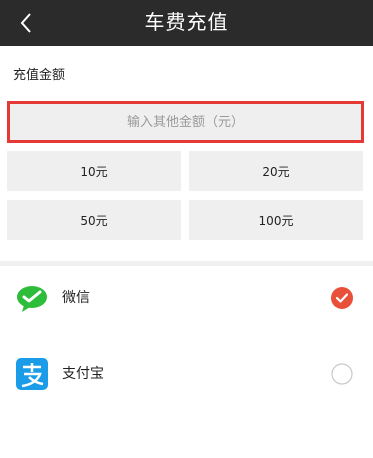 The image size is (373, 458). I want to click on payment-option-label: 支付宝, so click(83, 374).